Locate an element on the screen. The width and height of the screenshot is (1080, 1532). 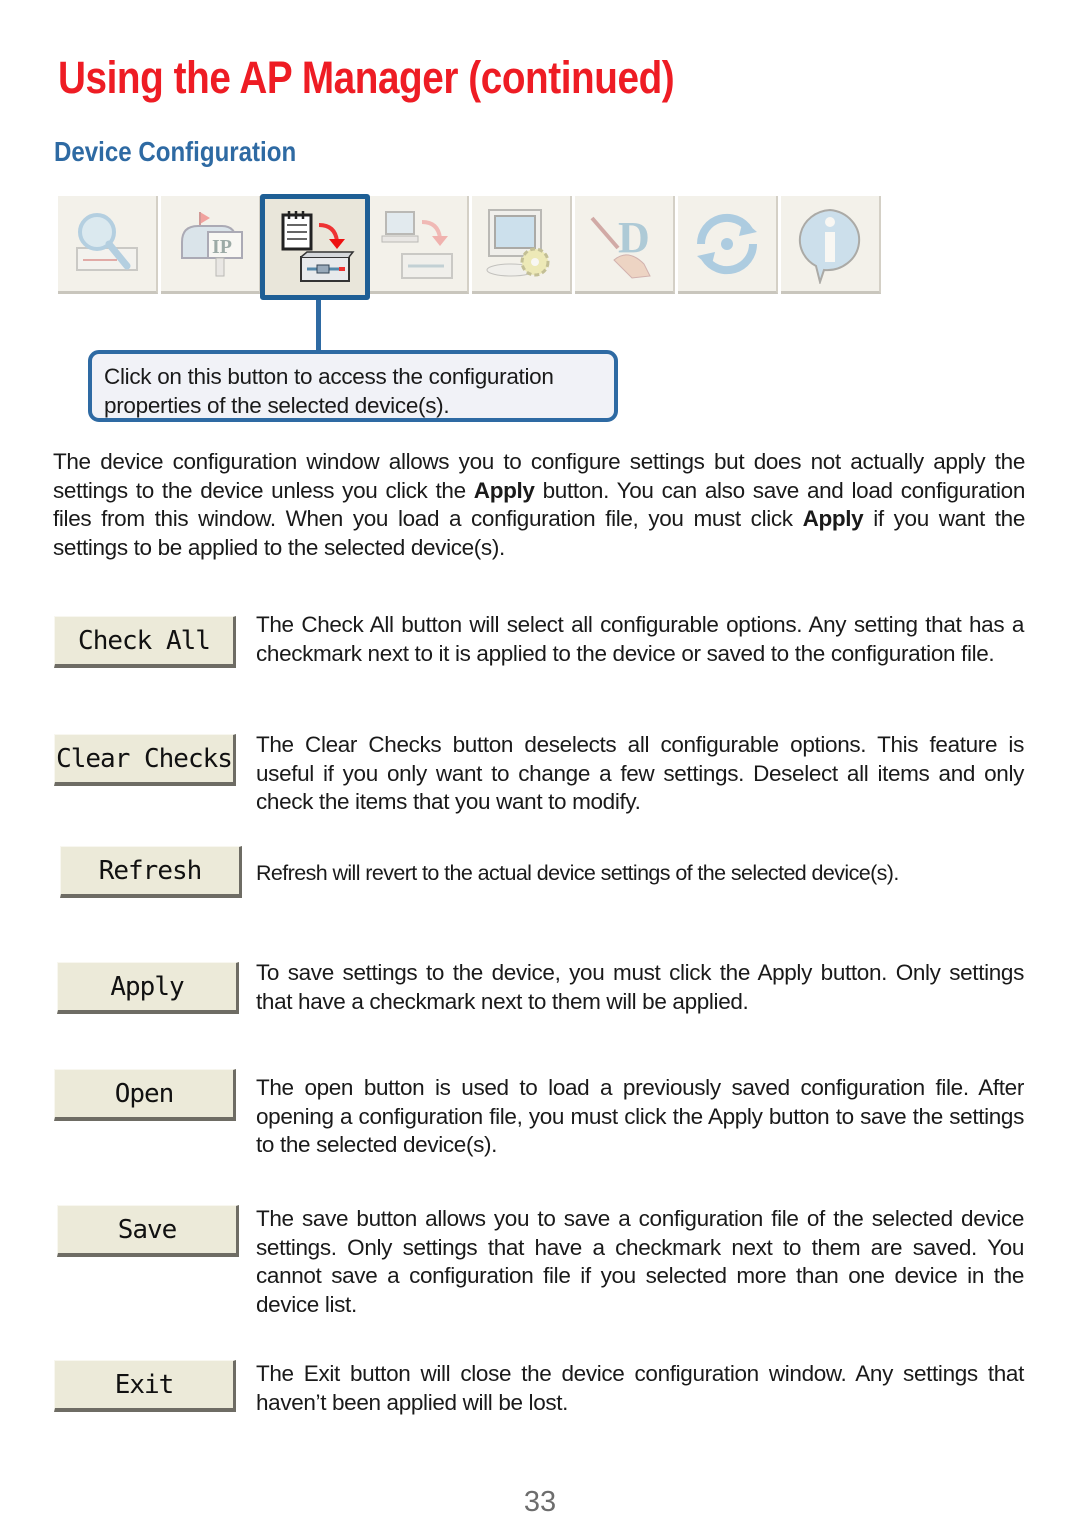
toolbar-button-search is located at coordinates (108, 245).